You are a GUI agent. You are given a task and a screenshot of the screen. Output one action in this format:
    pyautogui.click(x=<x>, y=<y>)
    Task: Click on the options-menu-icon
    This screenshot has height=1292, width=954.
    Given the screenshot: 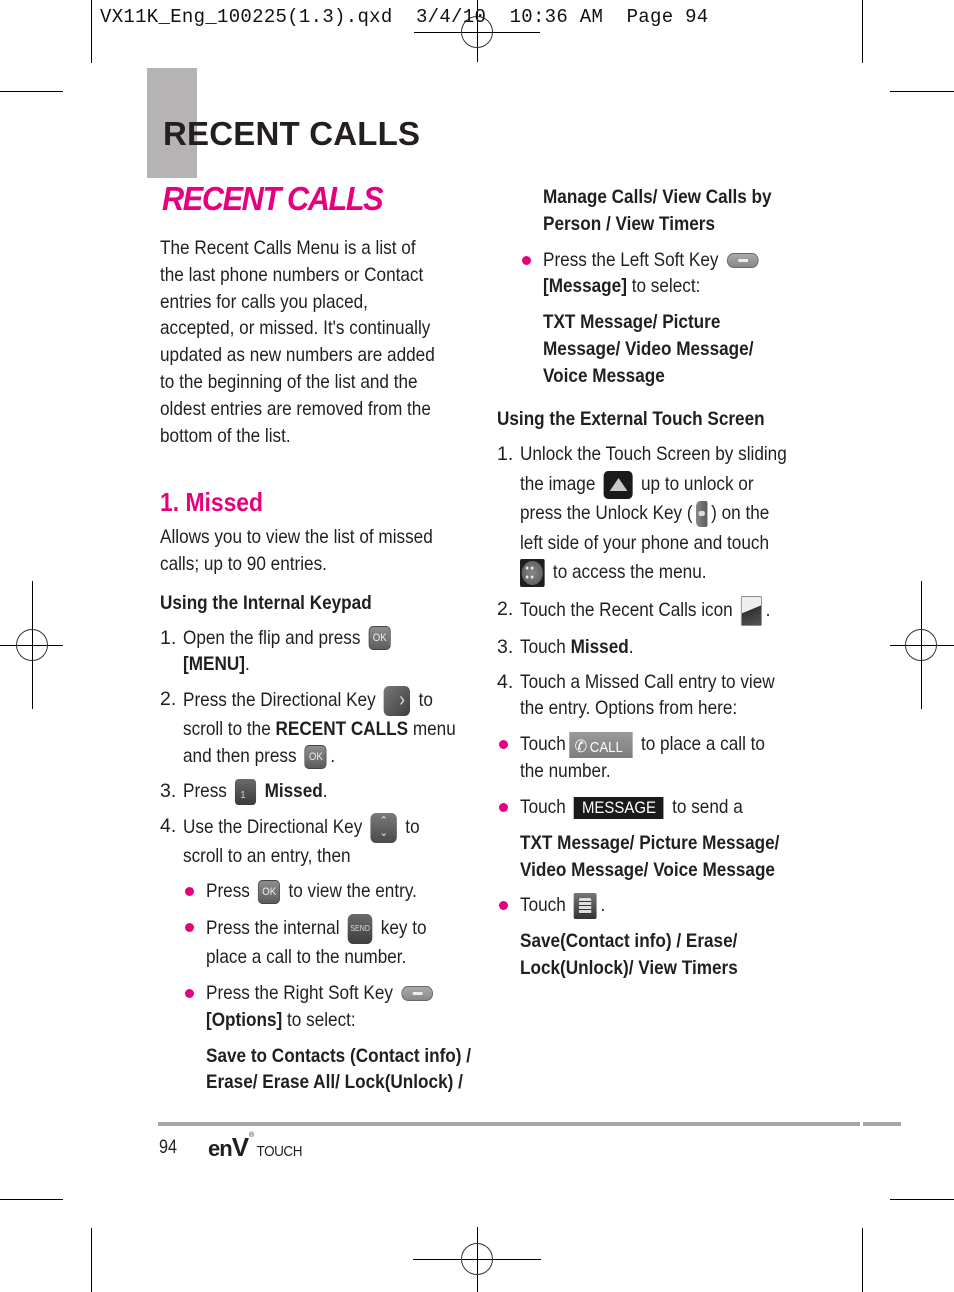 What is the action you would take?
    pyautogui.click(x=585, y=906)
    